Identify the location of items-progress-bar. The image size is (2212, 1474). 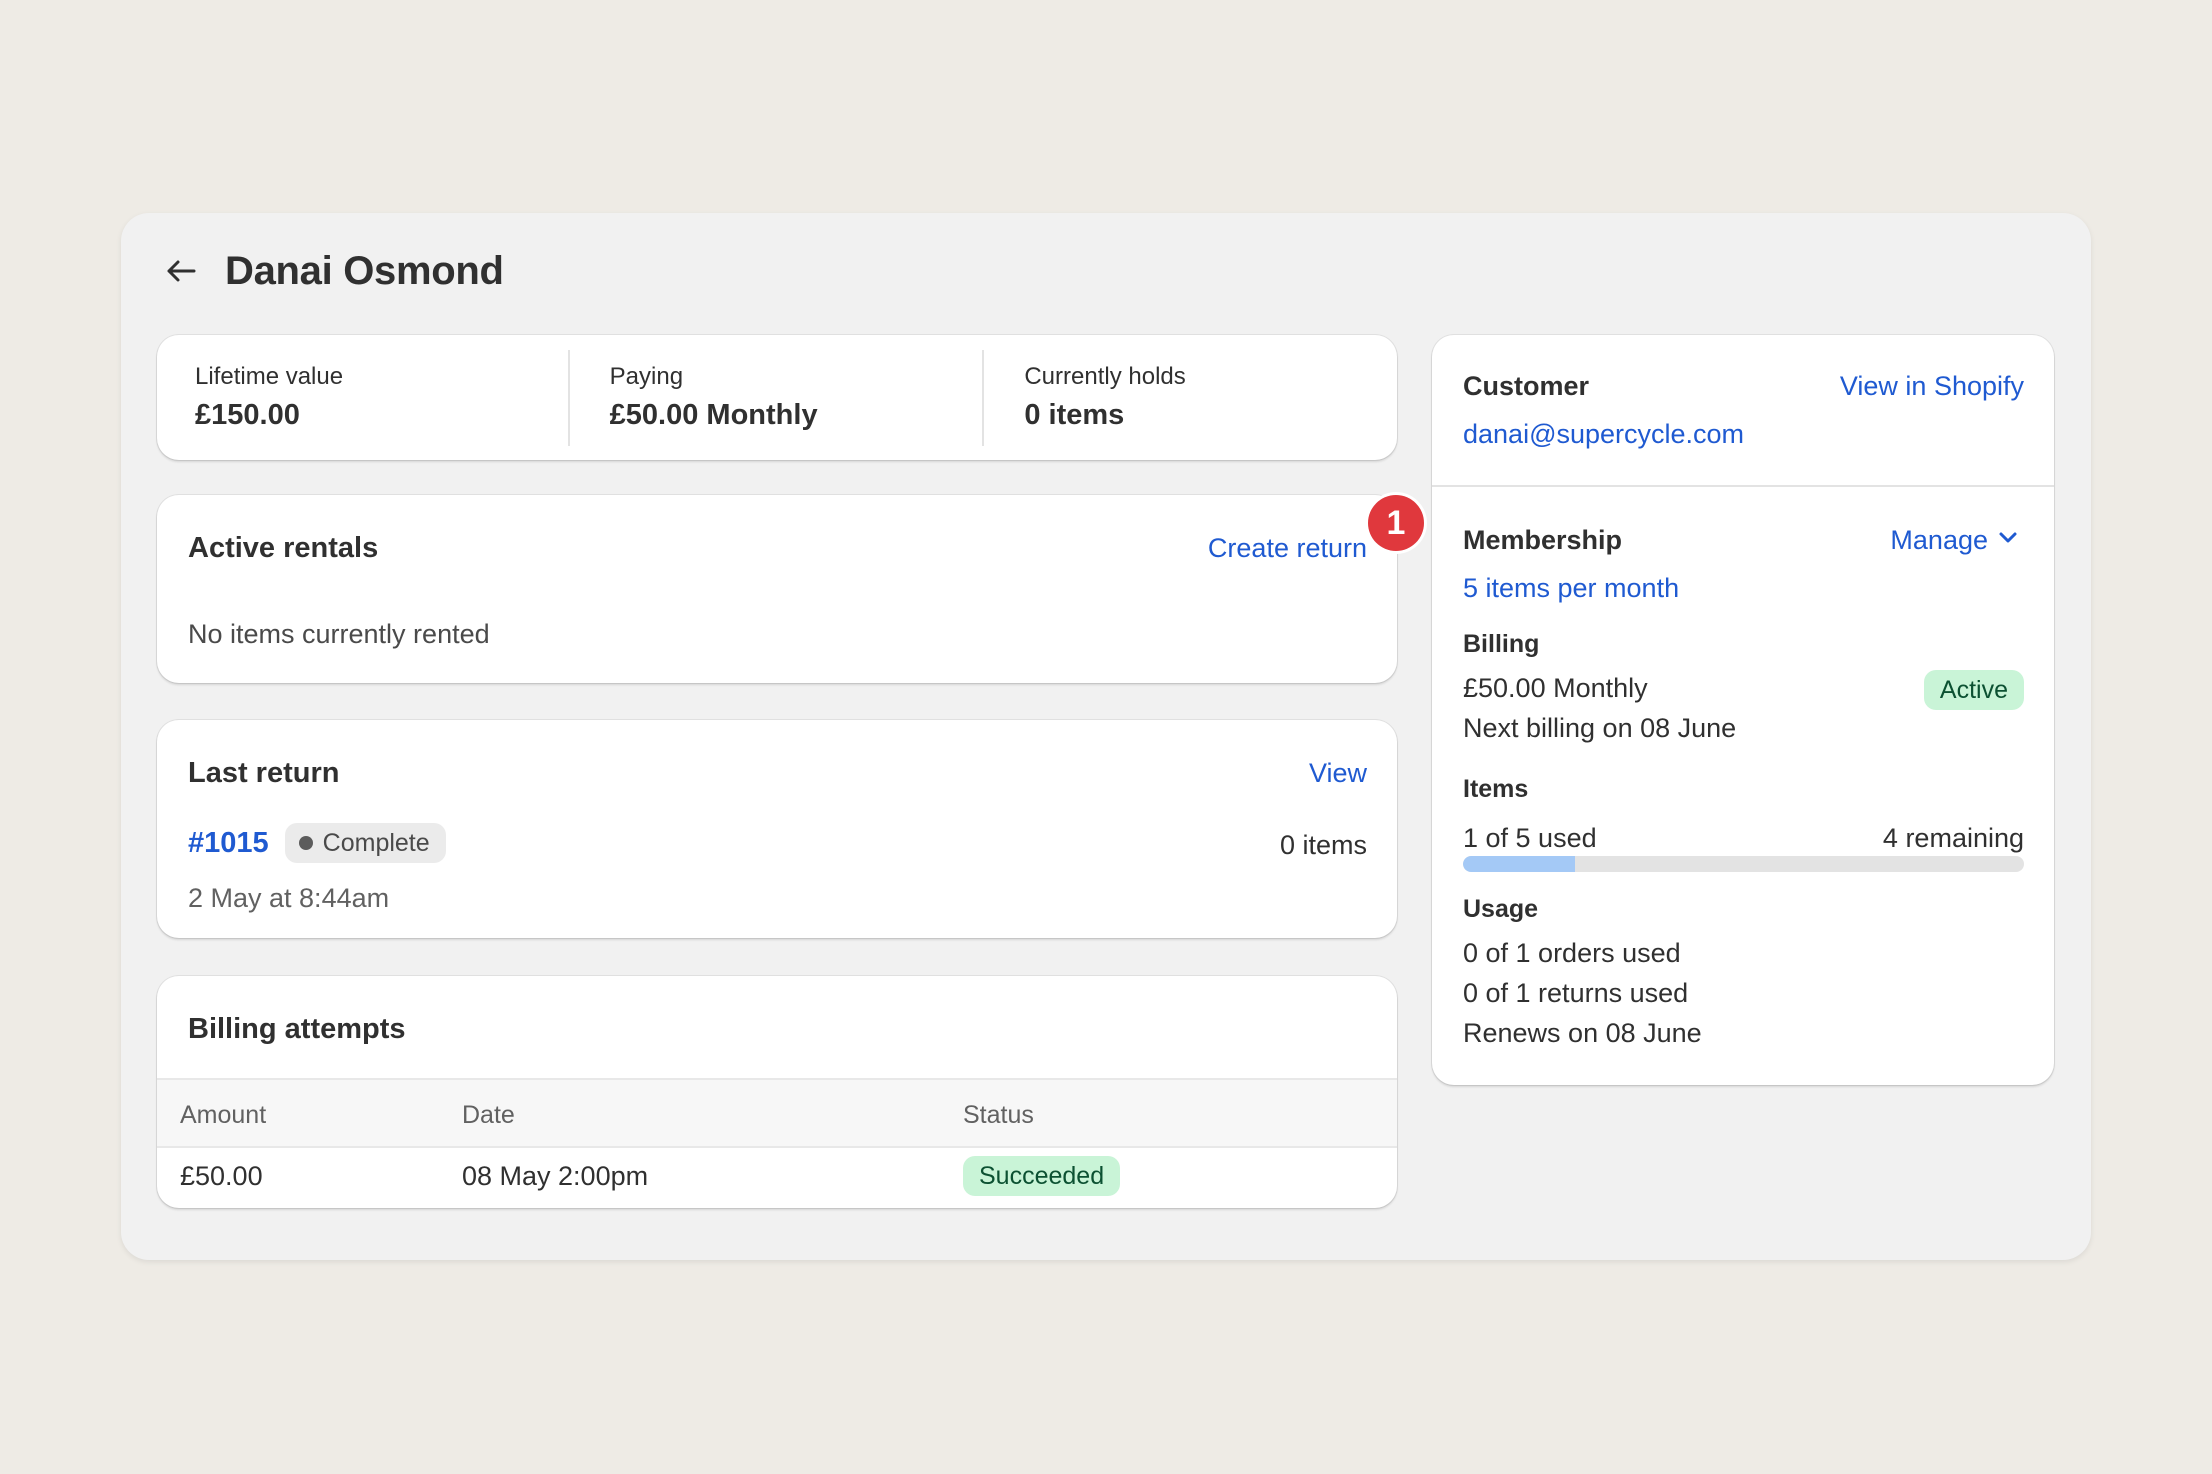
(1743, 864).